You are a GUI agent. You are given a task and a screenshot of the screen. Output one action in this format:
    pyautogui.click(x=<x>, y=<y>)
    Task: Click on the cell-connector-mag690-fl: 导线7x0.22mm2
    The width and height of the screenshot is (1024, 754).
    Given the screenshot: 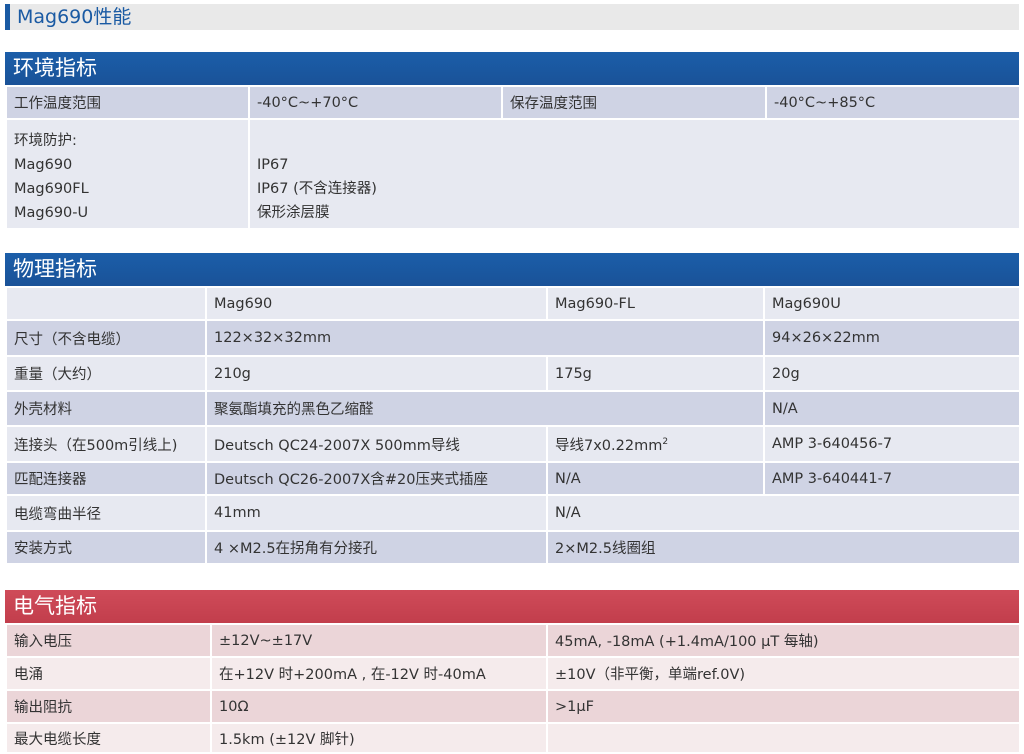 What is the action you would take?
    pyautogui.click(x=655, y=444)
    